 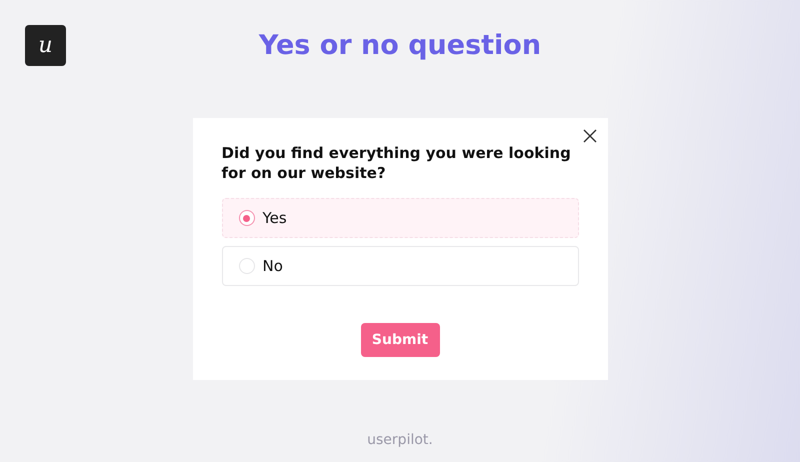 What do you see at coordinates (272, 266) in the screenshot?
I see `option-label: No` at bounding box center [272, 266].